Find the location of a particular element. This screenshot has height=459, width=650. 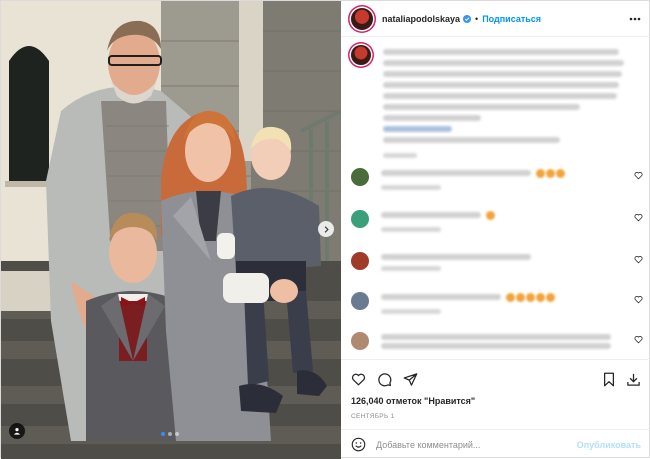

likes-count: 126,040 отметок "Нравится" is located at coordinates (495, 398).